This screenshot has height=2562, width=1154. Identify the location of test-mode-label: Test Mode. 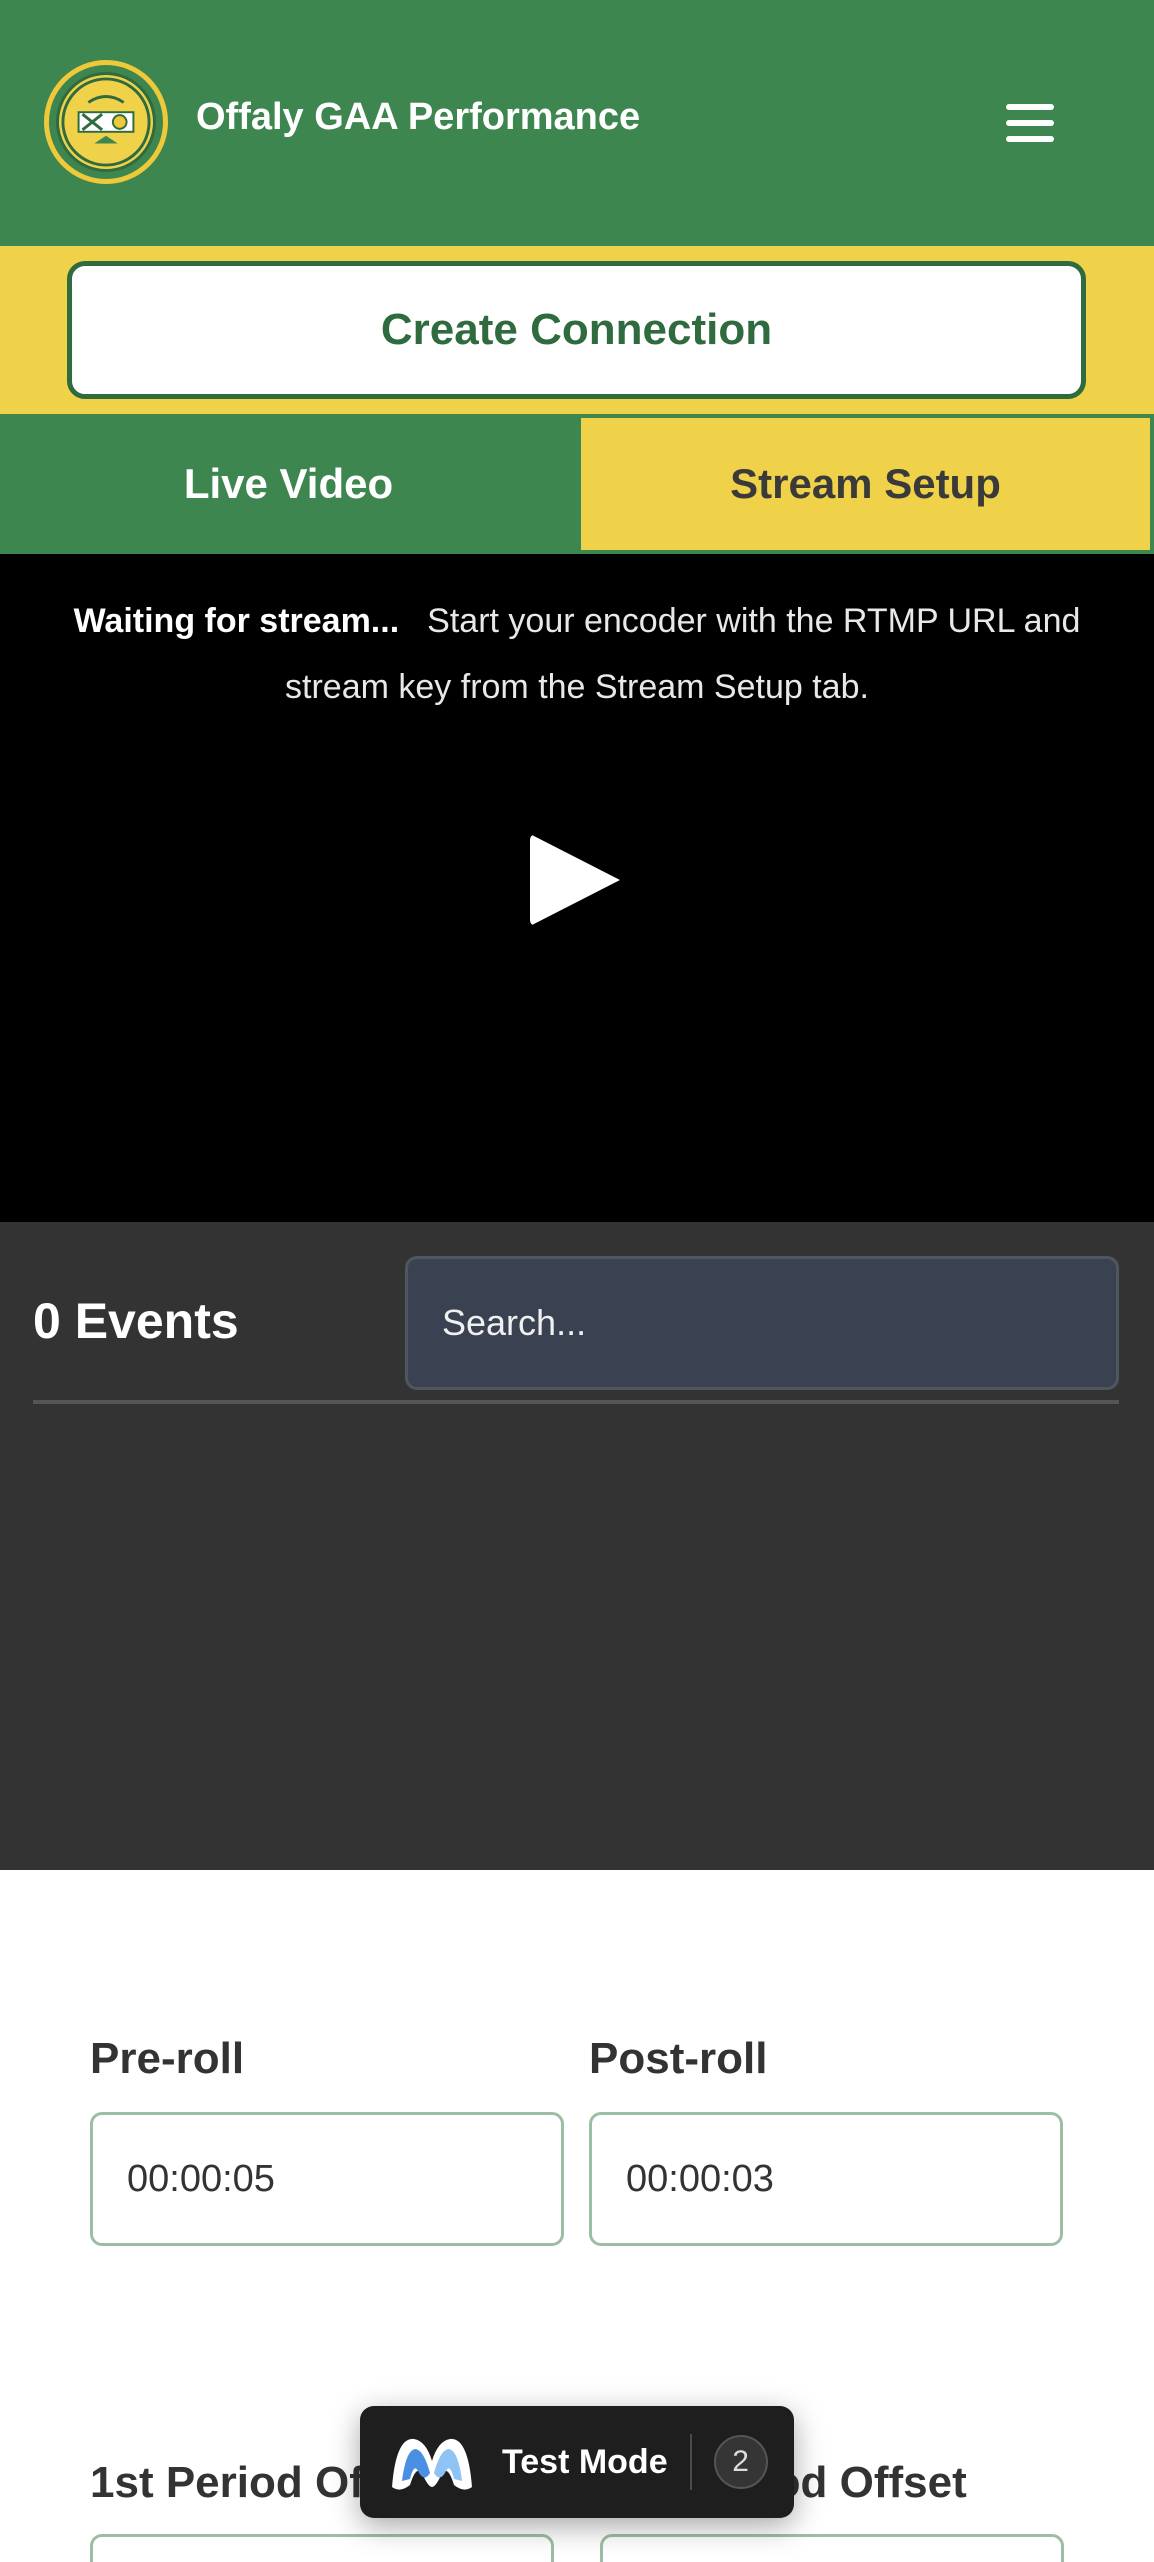
(585, 2461).